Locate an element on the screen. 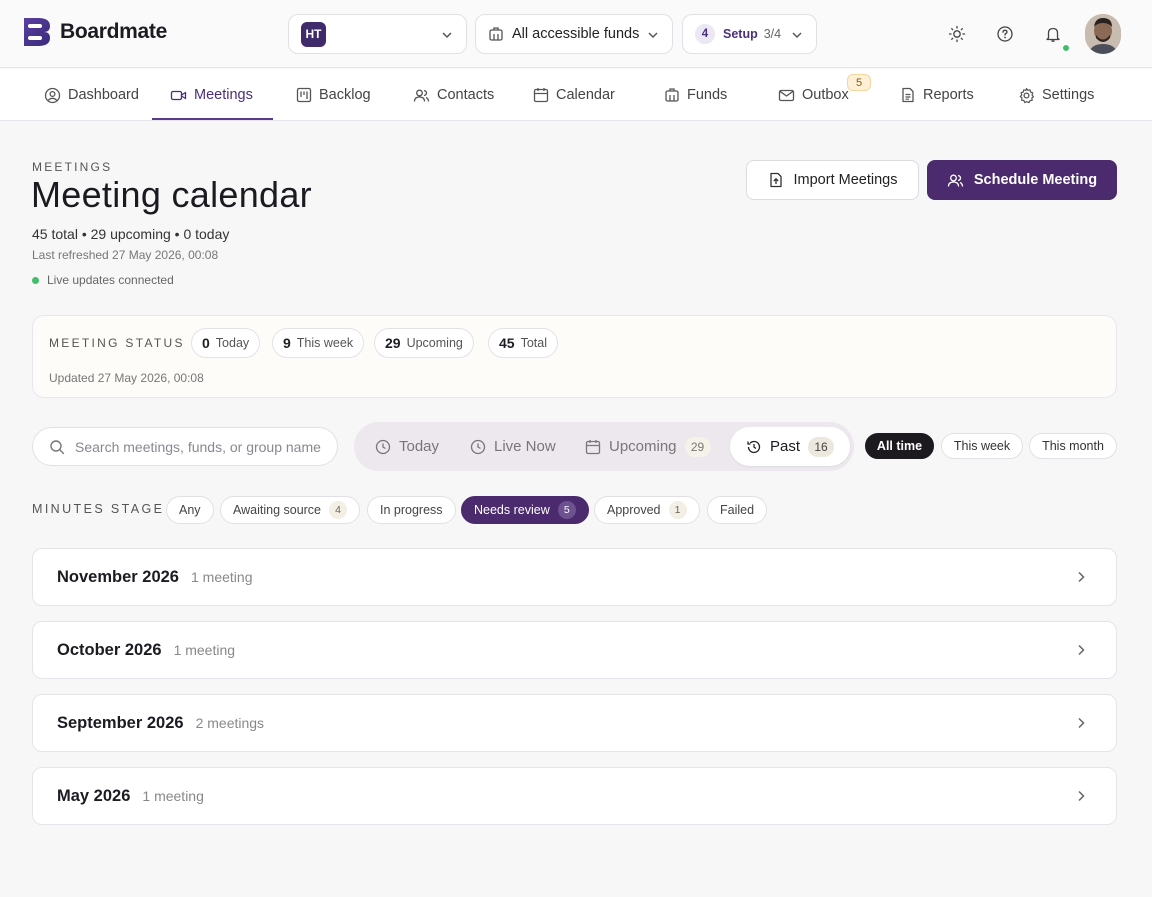 Image resolution: width=1152 pixels, height=897 pixels. app-name: Boardmate is located at coordinates (113, 31).